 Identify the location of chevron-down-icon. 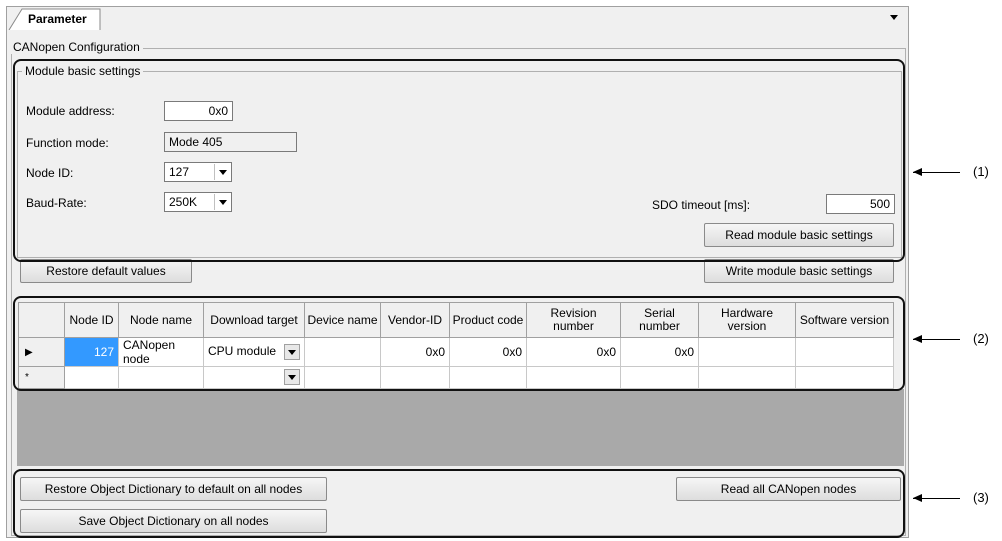
(894, 17).